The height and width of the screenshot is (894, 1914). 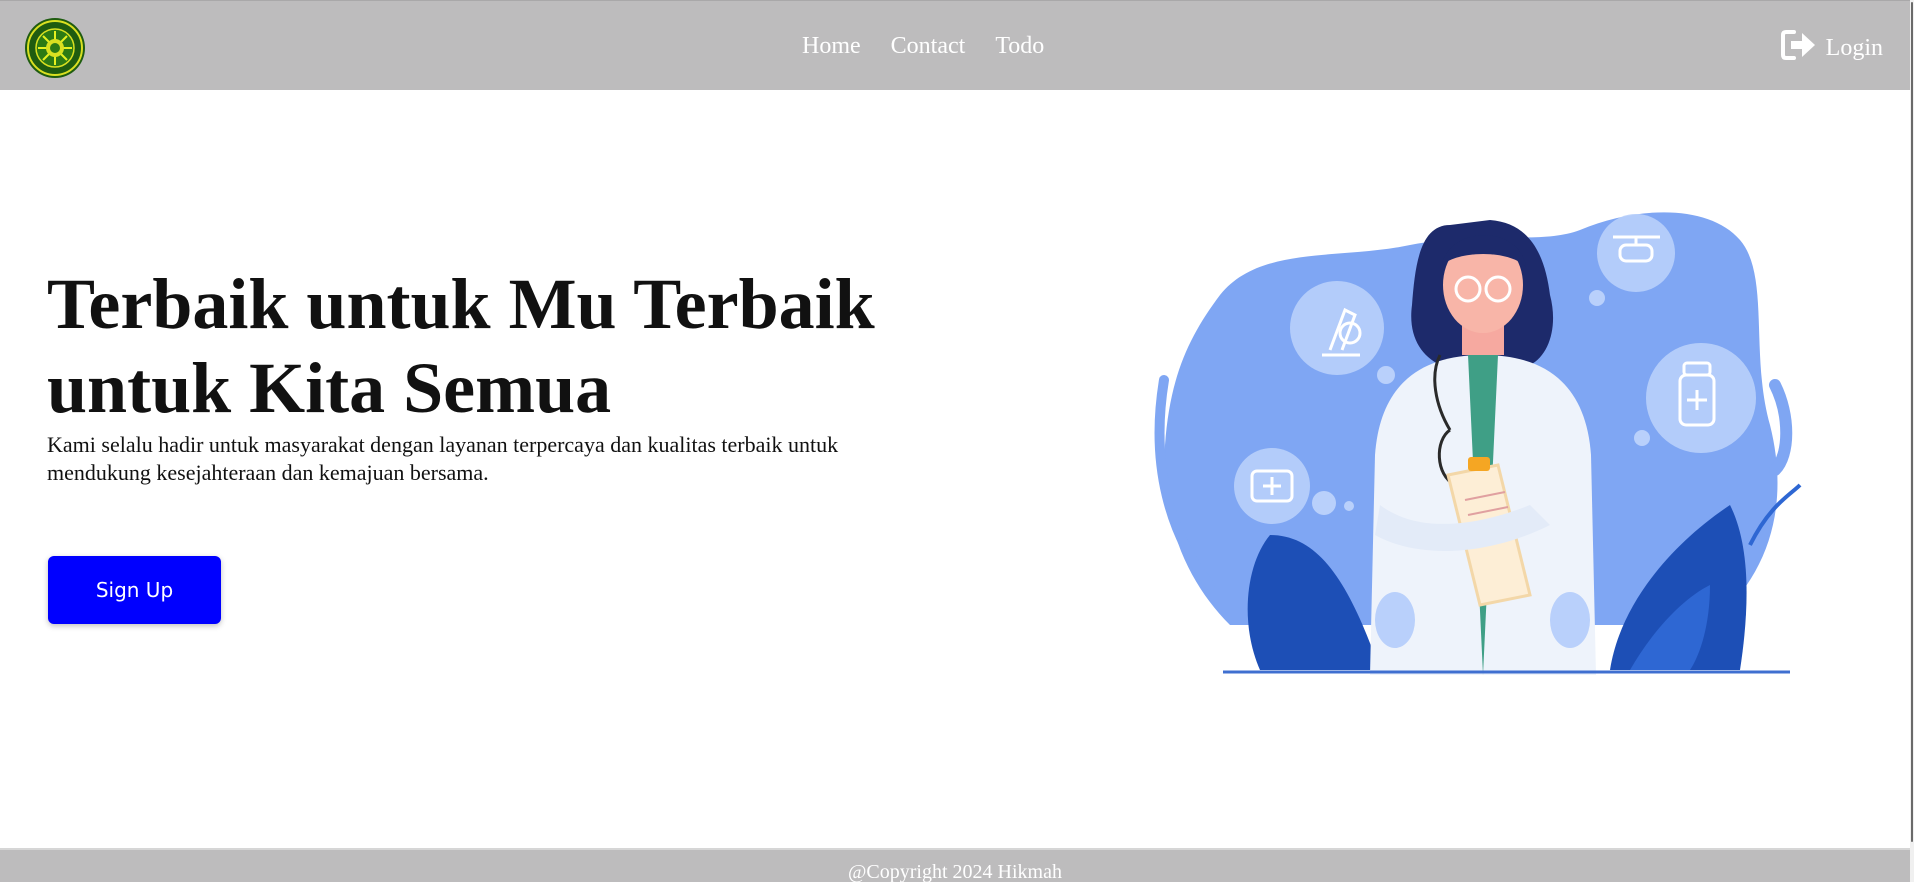 I want to click on navbar: Home Contact Todo Login, so click(x=955, y=45).